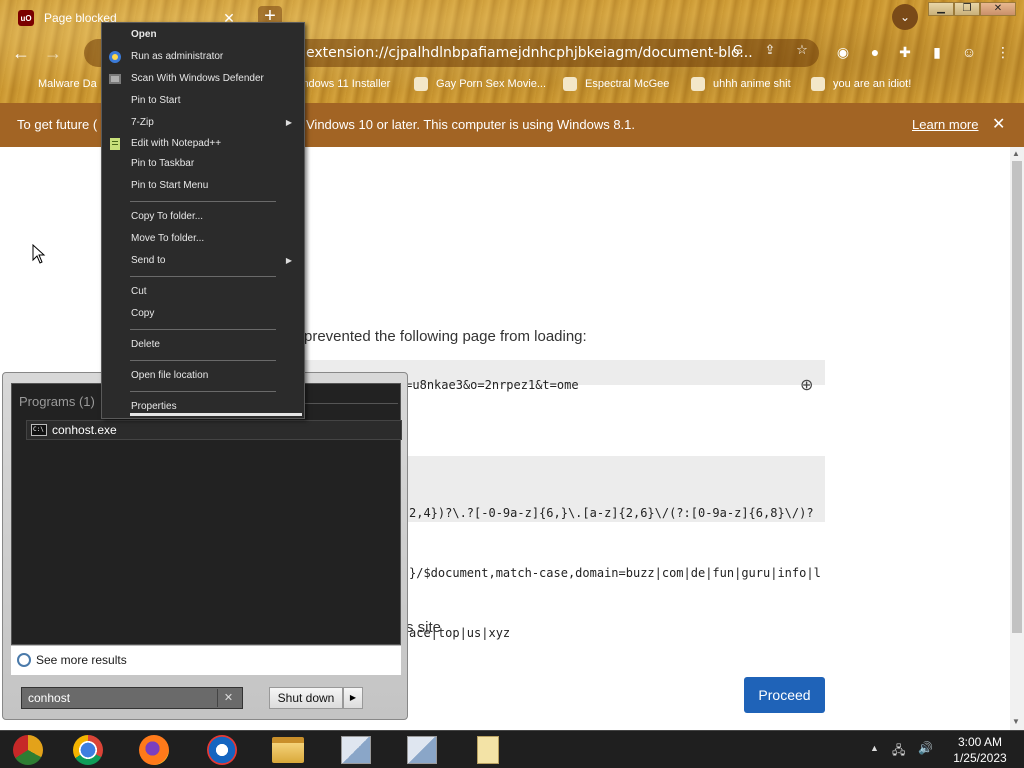 The width and height of the screenshot is (1024, 768). I want to click on menu-icon: ⋮, so click(1003, 52).